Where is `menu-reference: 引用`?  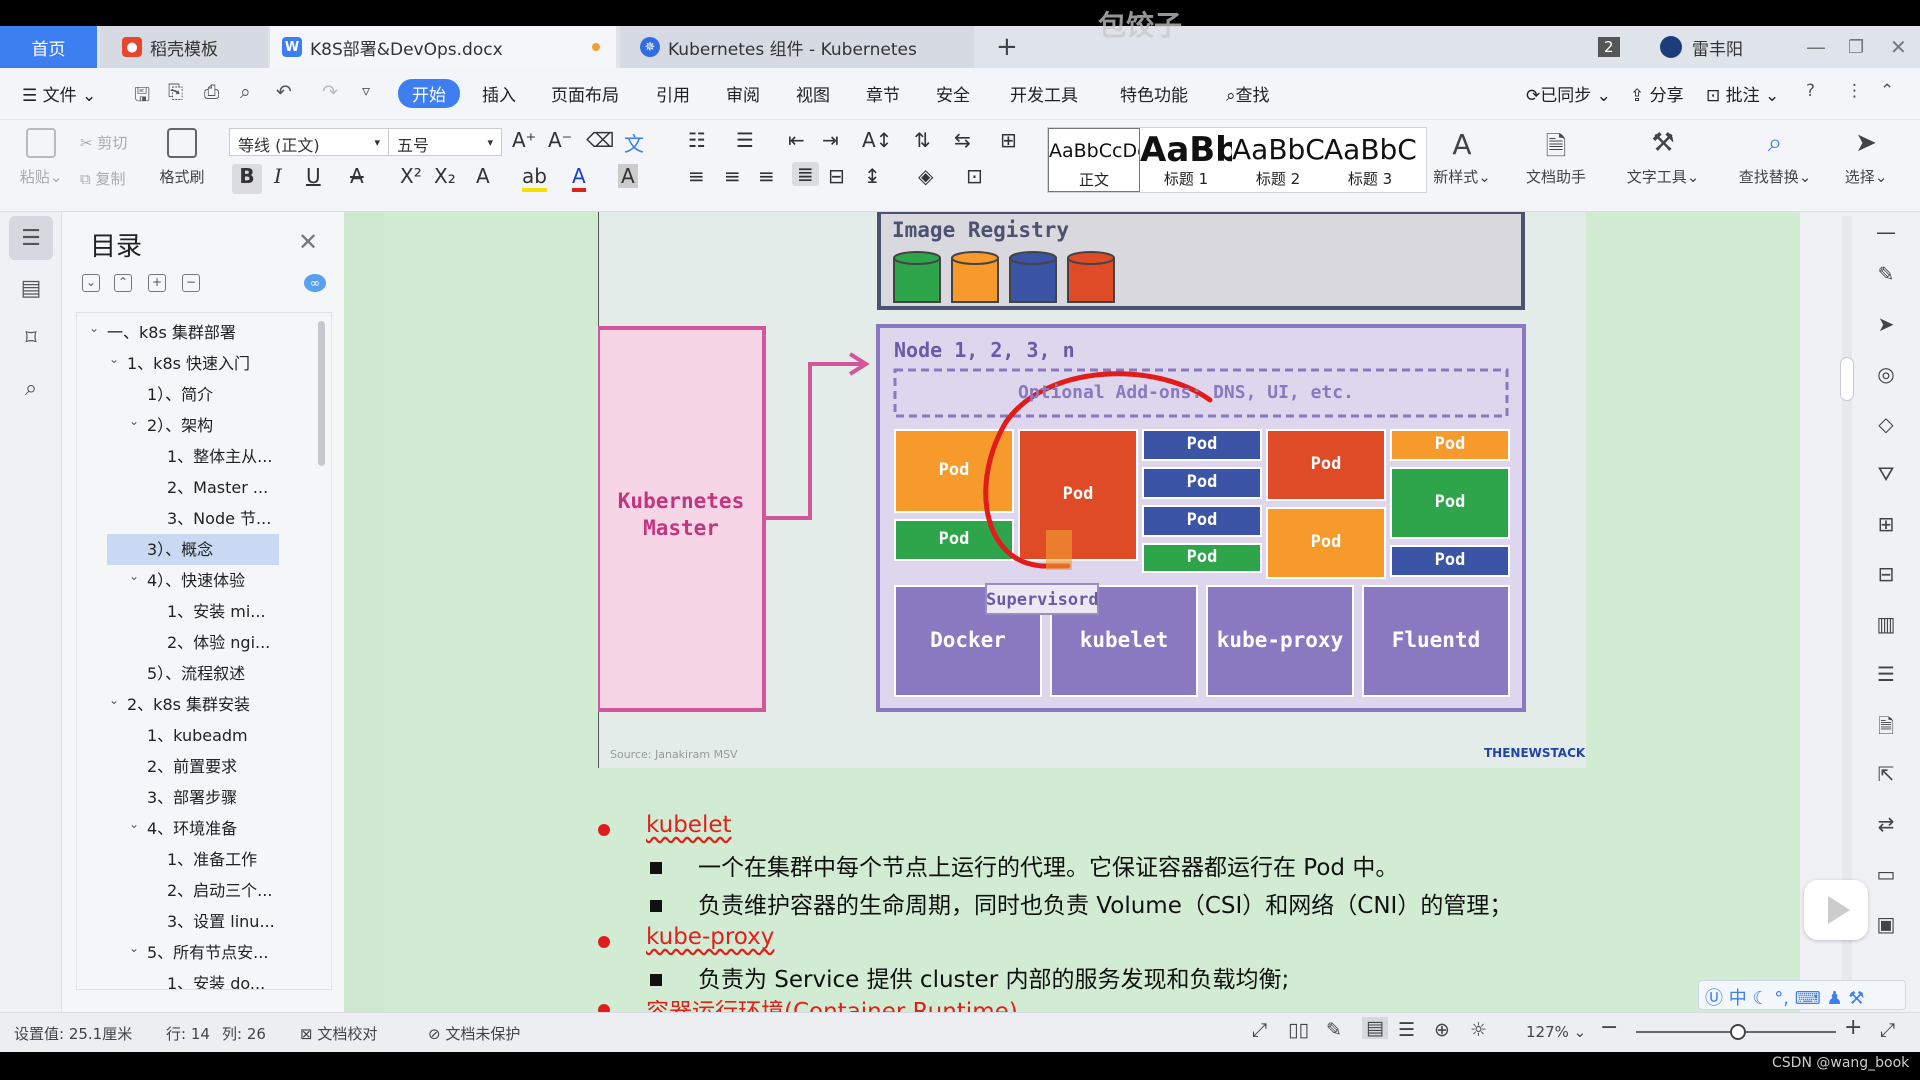
menu-reference: 引用 is located at coordinates (673, 93).